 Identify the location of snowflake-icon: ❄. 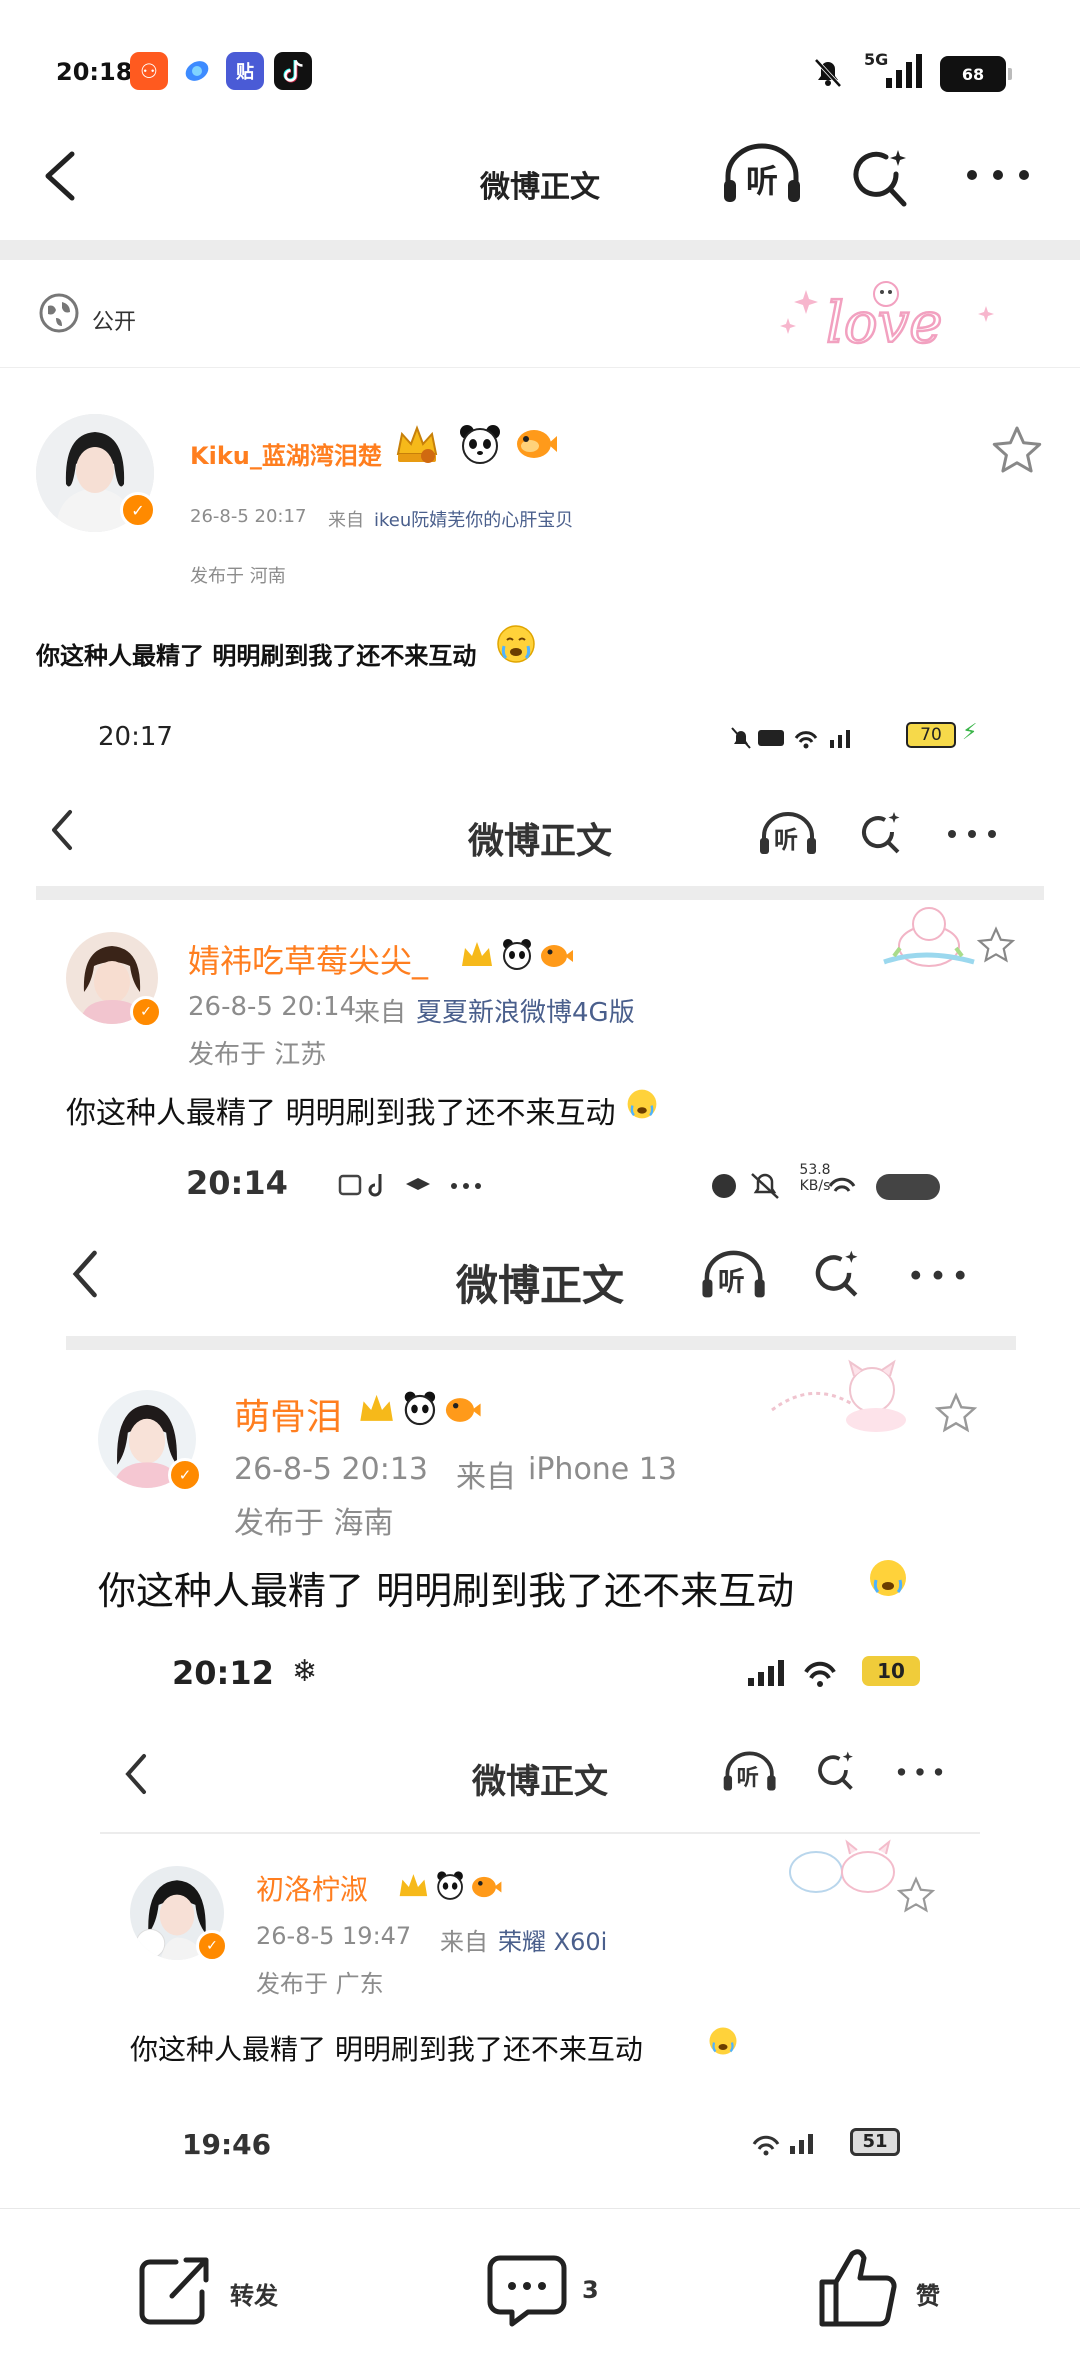
(305, 1671).